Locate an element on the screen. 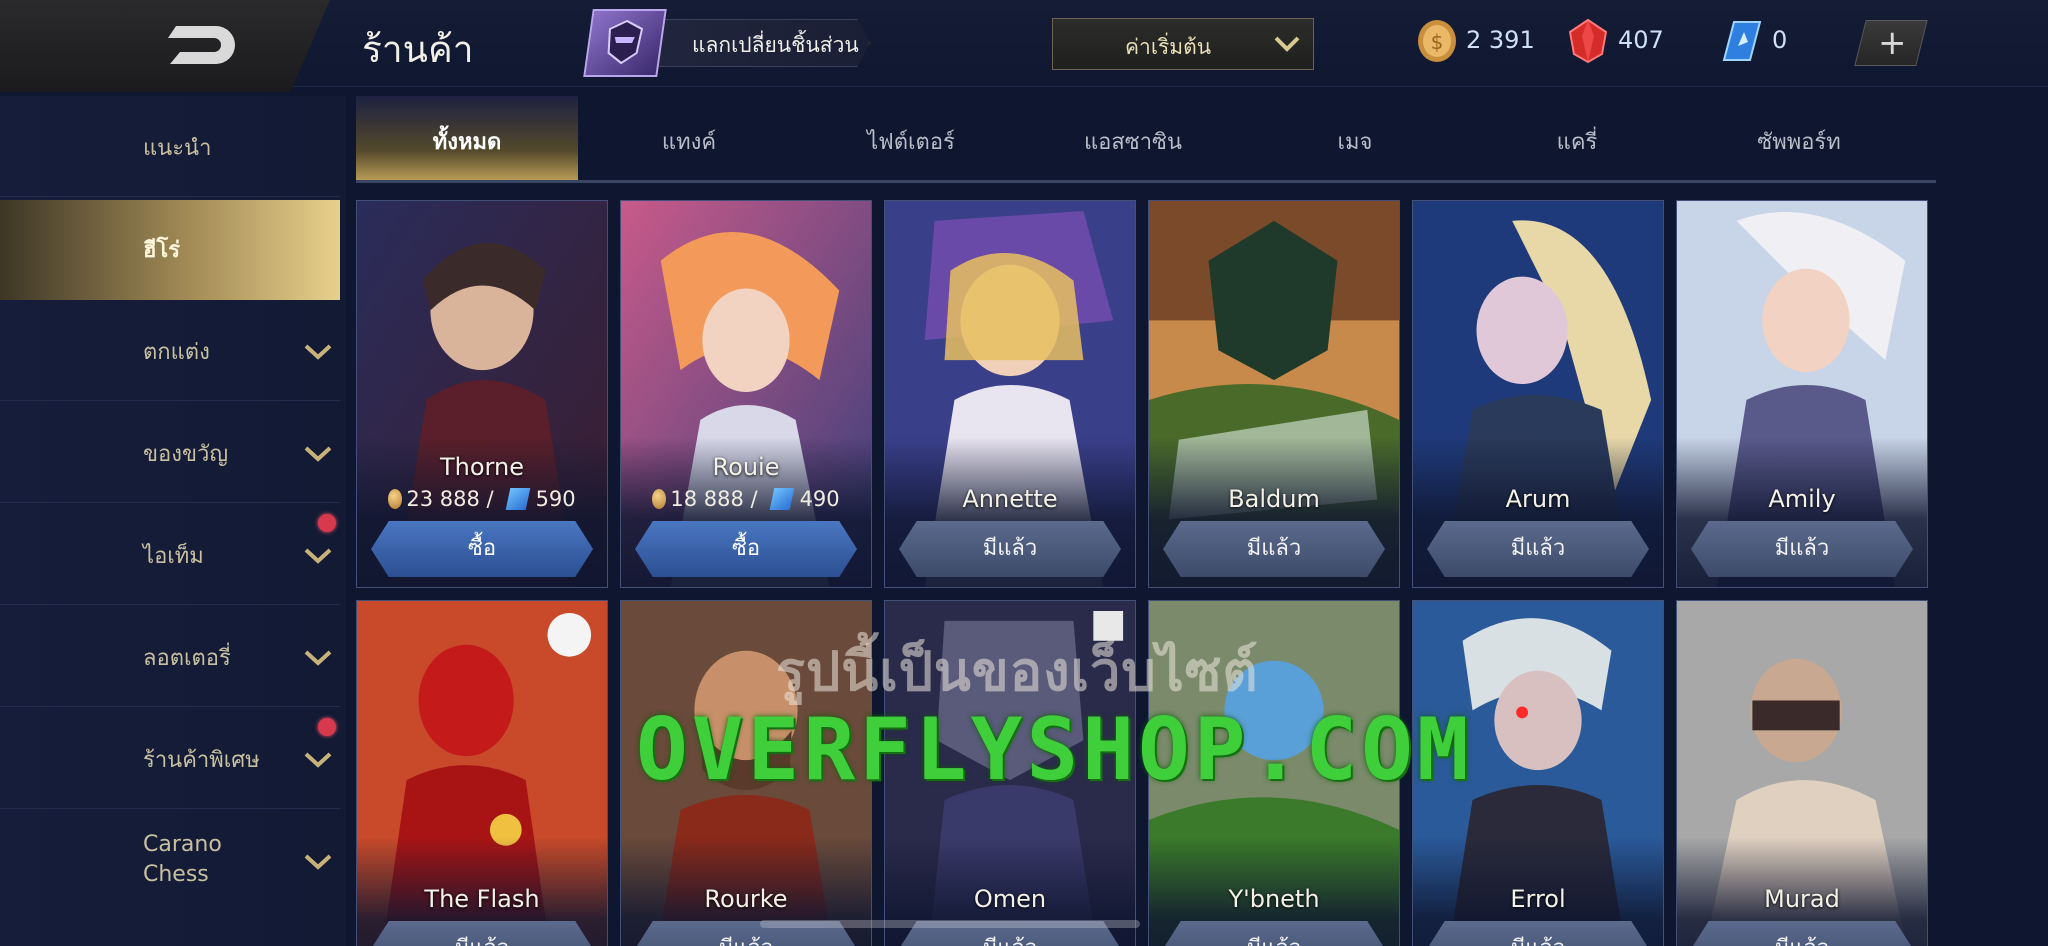  hero-card: Arum มีแล้ว is located at coordinates (1538, 394).